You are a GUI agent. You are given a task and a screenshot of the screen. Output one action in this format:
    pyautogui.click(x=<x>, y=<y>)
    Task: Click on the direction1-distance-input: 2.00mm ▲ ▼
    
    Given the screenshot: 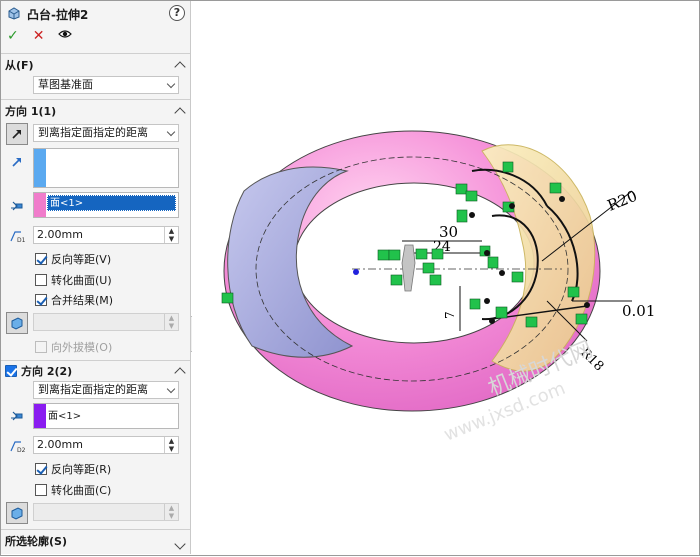 What is the action you would take?
    pyautogui.click(x=106, y=235)
    